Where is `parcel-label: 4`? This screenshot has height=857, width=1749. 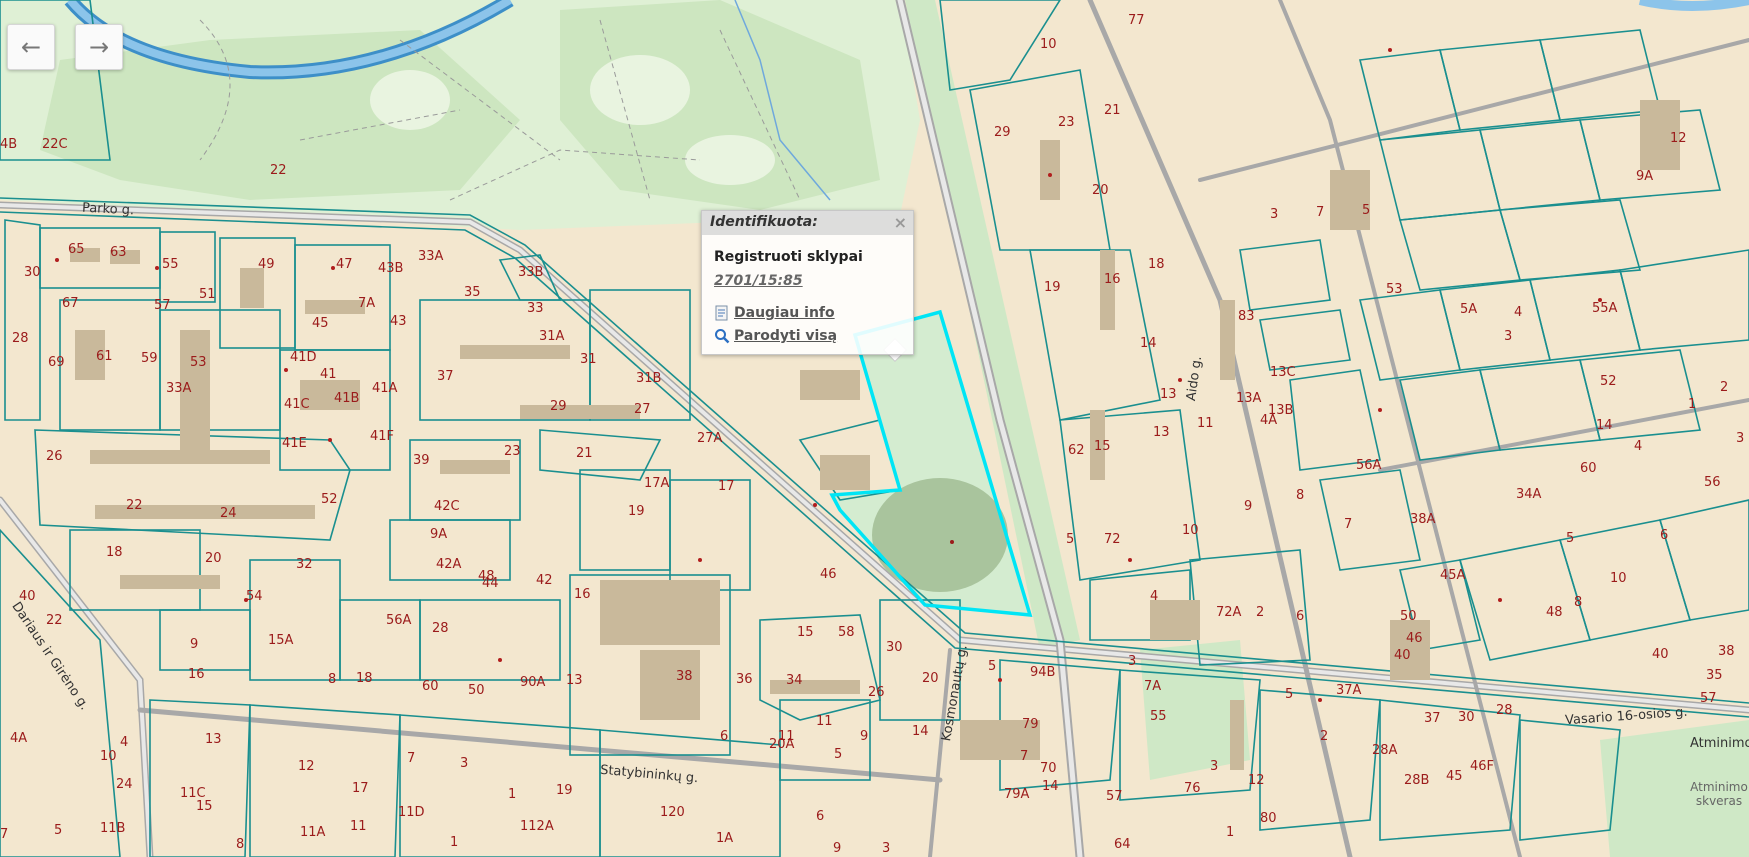 parcel-label: 4 is located at coordinates (1518, 312).